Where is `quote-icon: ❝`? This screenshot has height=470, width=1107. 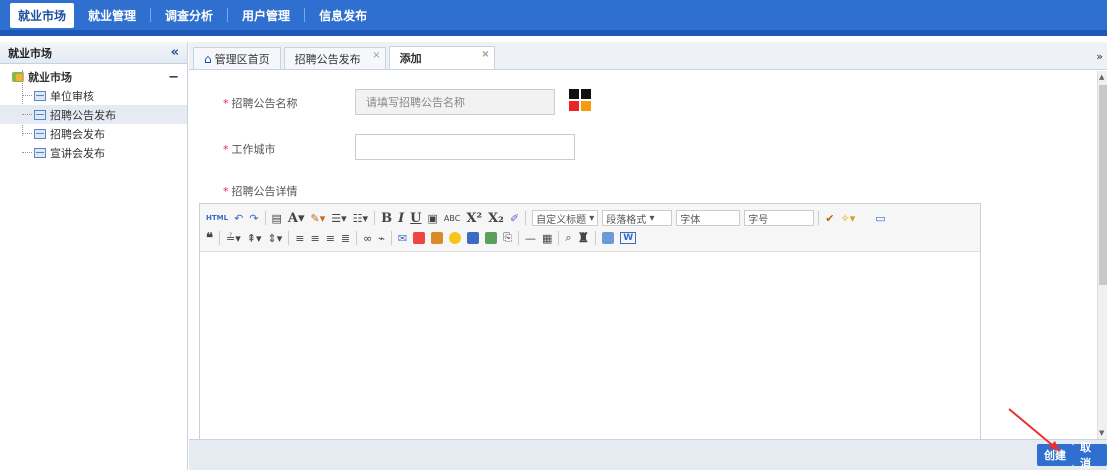
quote-icon: ❝ is located at coordinates (209, 238).